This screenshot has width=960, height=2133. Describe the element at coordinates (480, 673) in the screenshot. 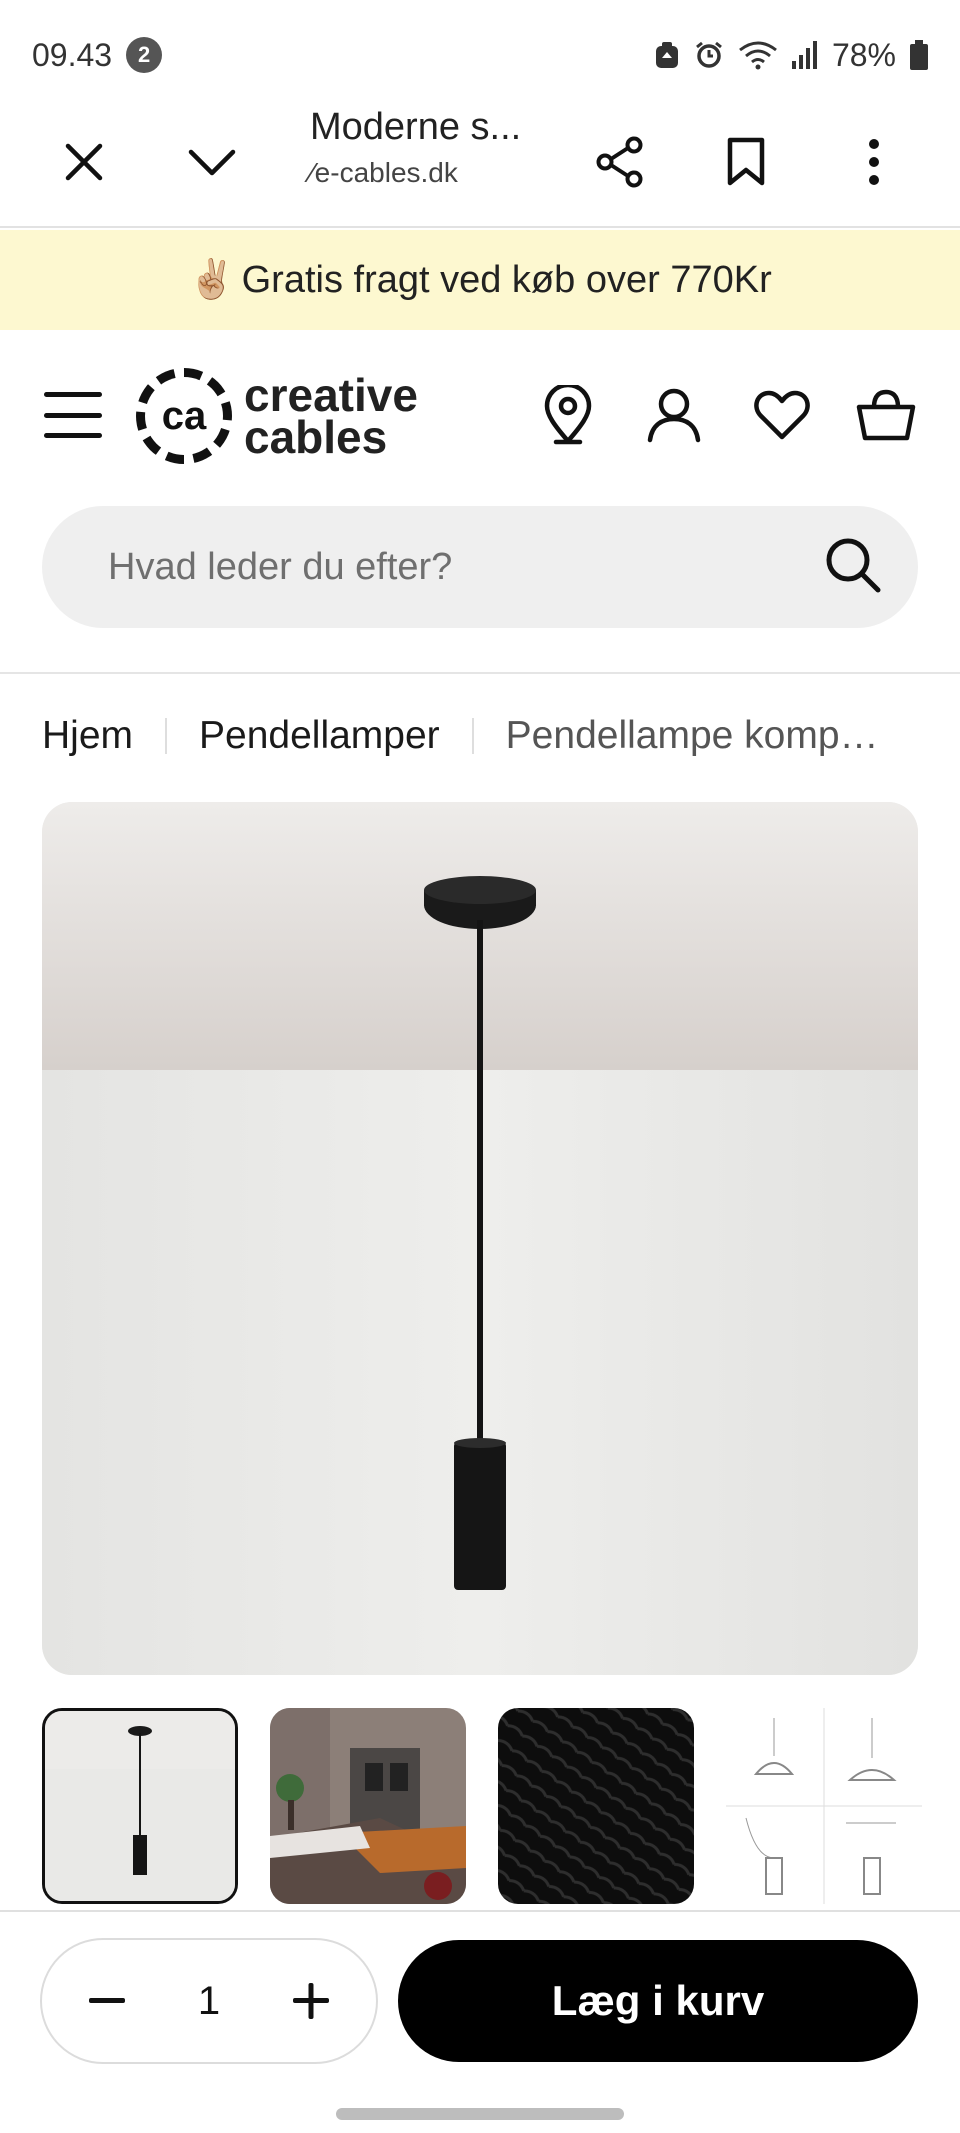

I see `header-divider` at that location.